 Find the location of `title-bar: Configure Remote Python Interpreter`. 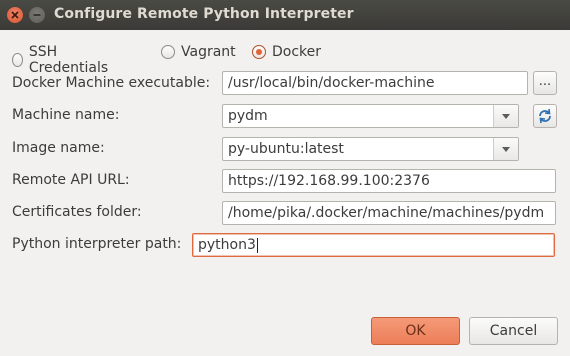

title-bar: Configure Remote Python Interpreter is located at coordinates (285, 15).